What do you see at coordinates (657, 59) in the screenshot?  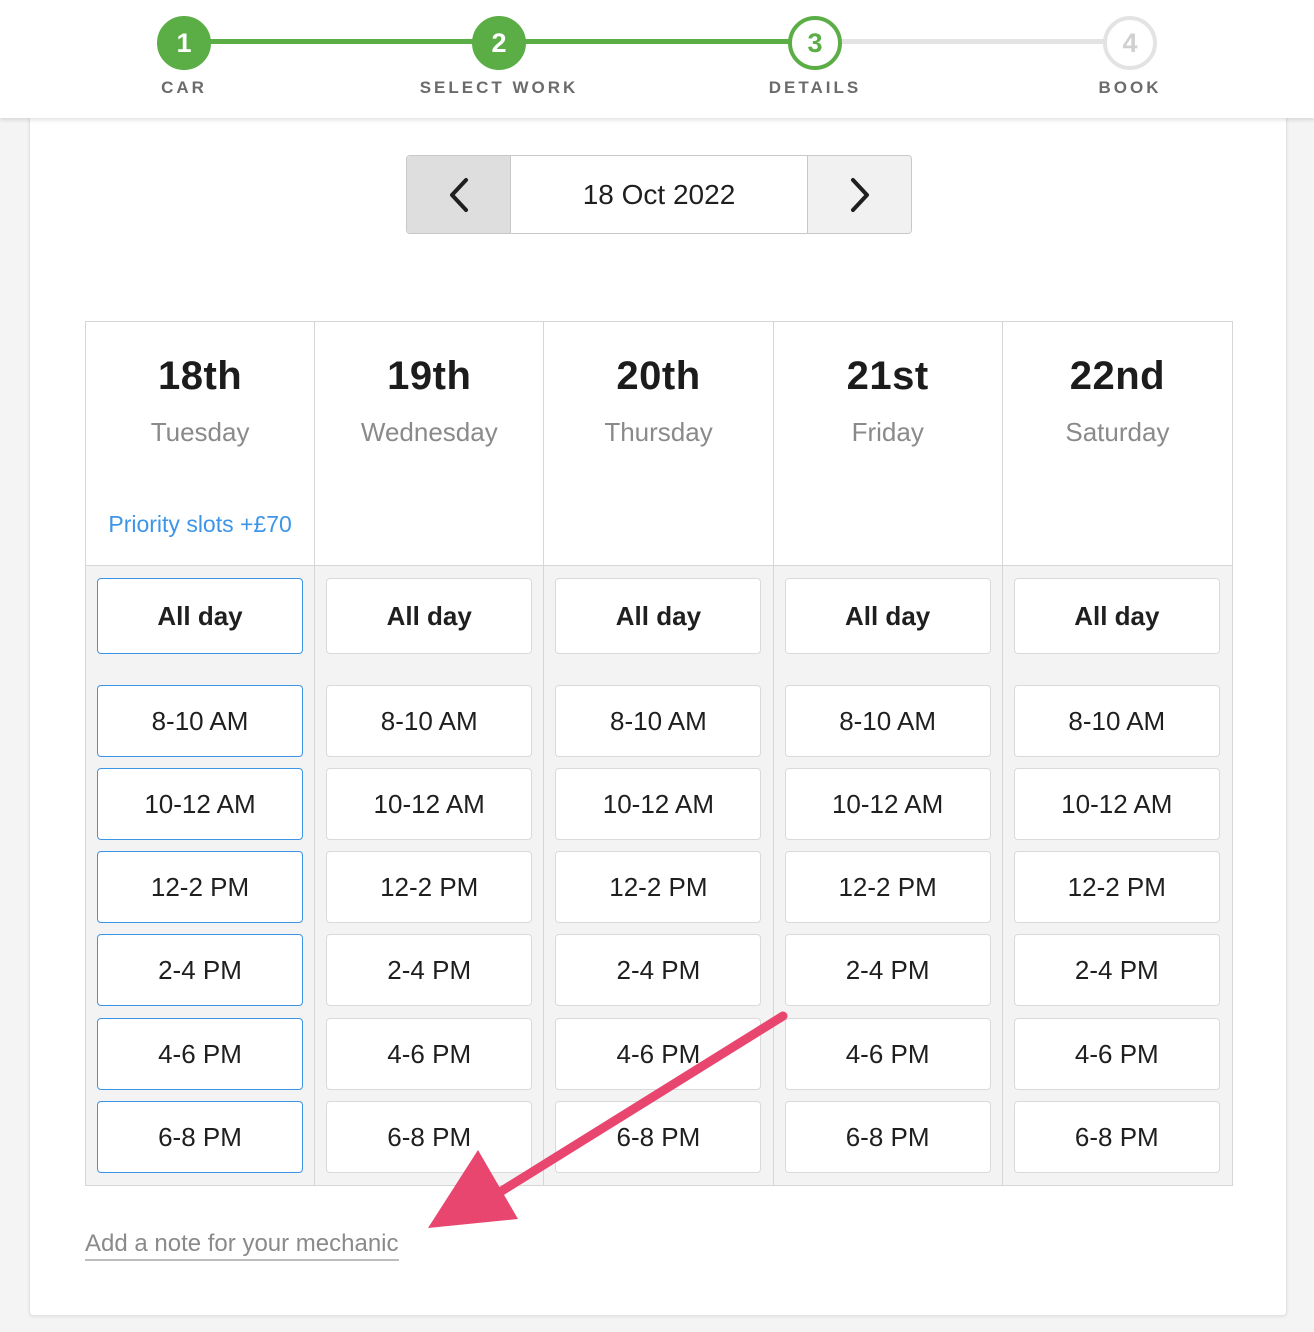 I see `progress-stepper: 1 CAR 2 SELECT WORK 3 DETAILS 4 BOOK` at bounding box center [657, 59].